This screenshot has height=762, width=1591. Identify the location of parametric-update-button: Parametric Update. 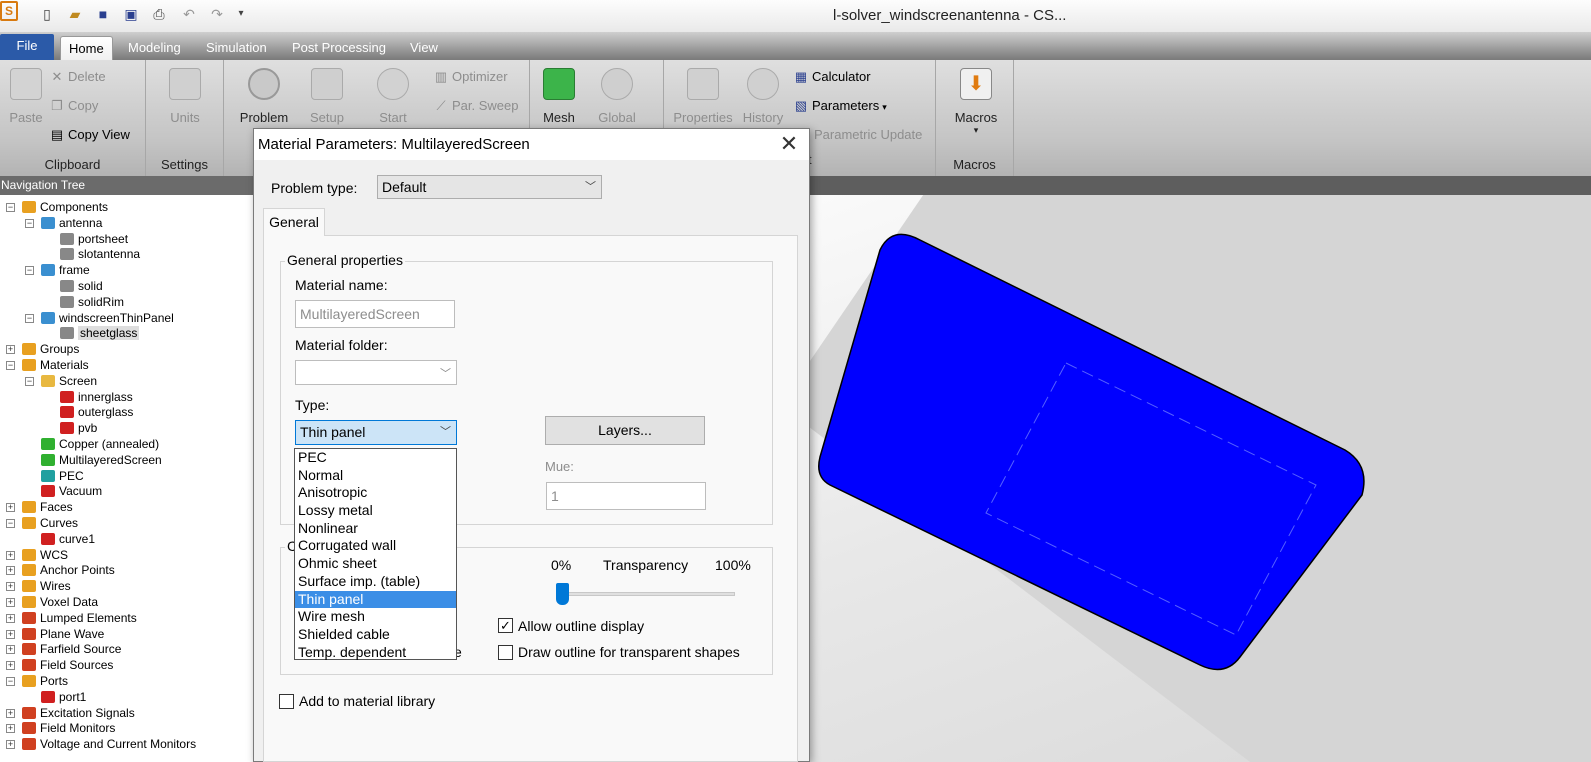
(868, 134).